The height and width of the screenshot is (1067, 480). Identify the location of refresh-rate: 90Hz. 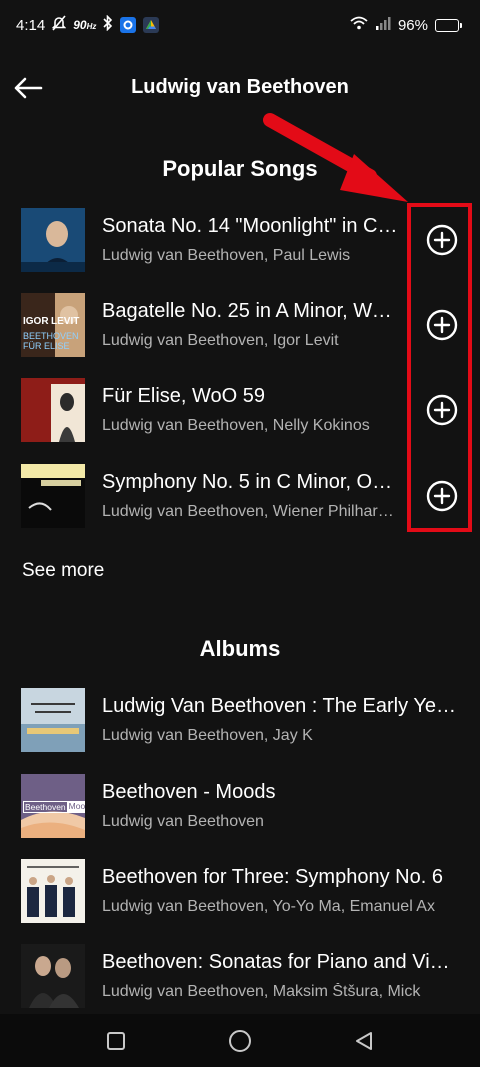
(84, 25).